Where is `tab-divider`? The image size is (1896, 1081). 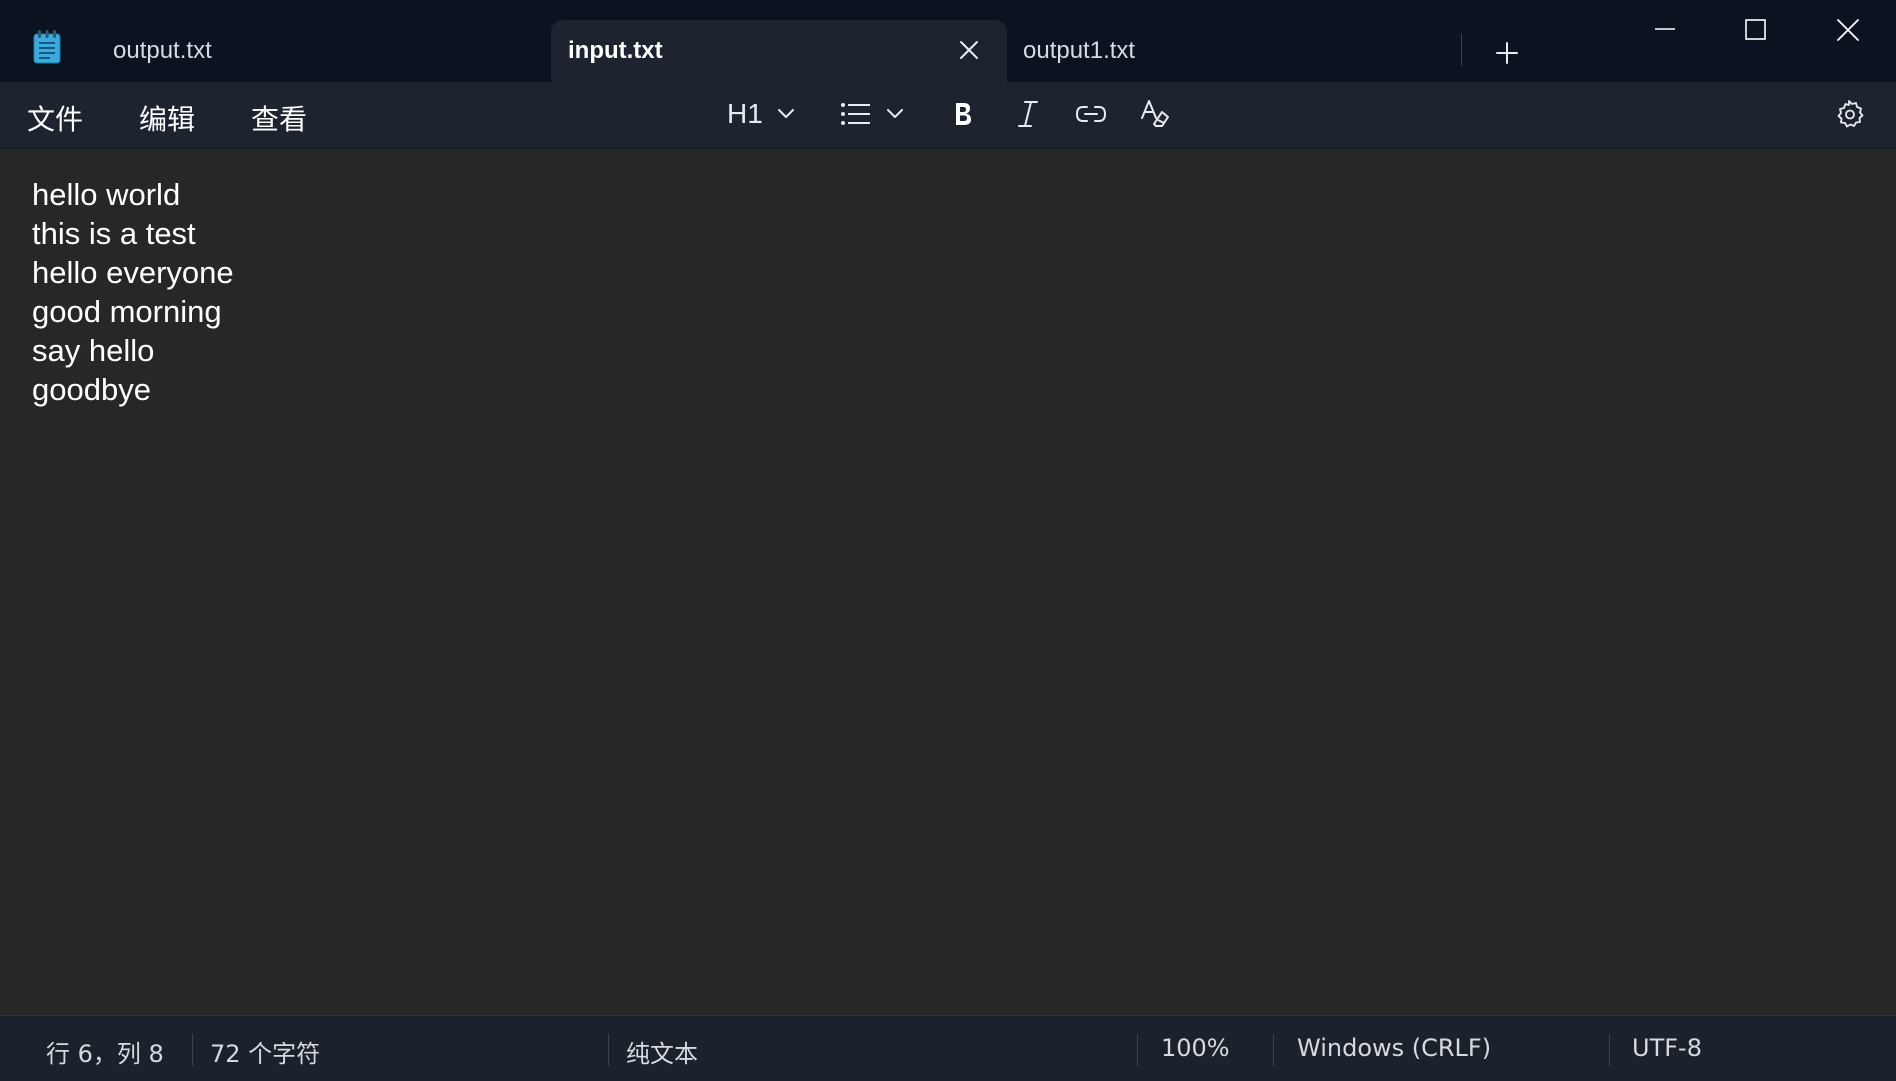 tab-divider is located at coordinates (1461, 50).